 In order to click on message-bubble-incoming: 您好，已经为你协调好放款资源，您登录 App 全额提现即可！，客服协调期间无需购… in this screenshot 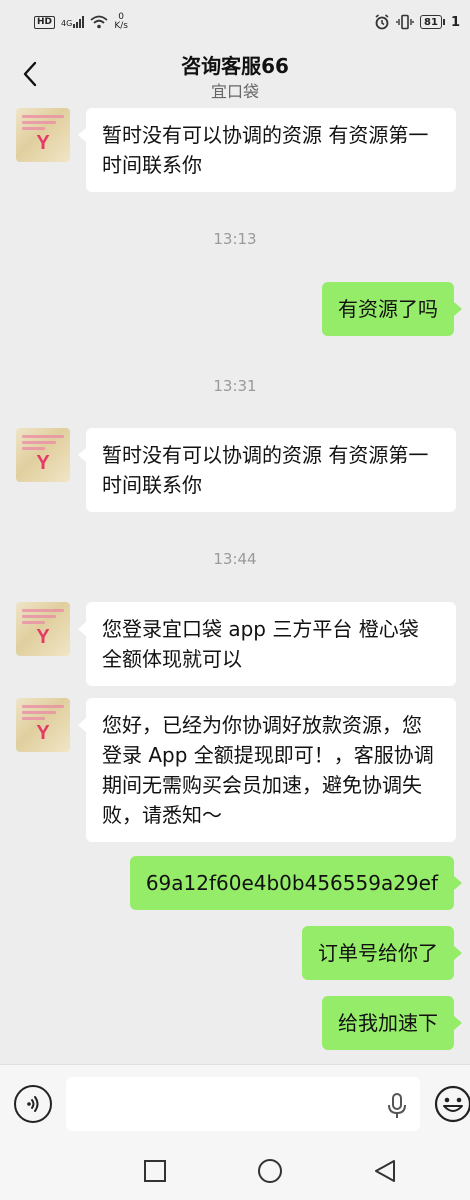, I will do `click(267, 770)`.